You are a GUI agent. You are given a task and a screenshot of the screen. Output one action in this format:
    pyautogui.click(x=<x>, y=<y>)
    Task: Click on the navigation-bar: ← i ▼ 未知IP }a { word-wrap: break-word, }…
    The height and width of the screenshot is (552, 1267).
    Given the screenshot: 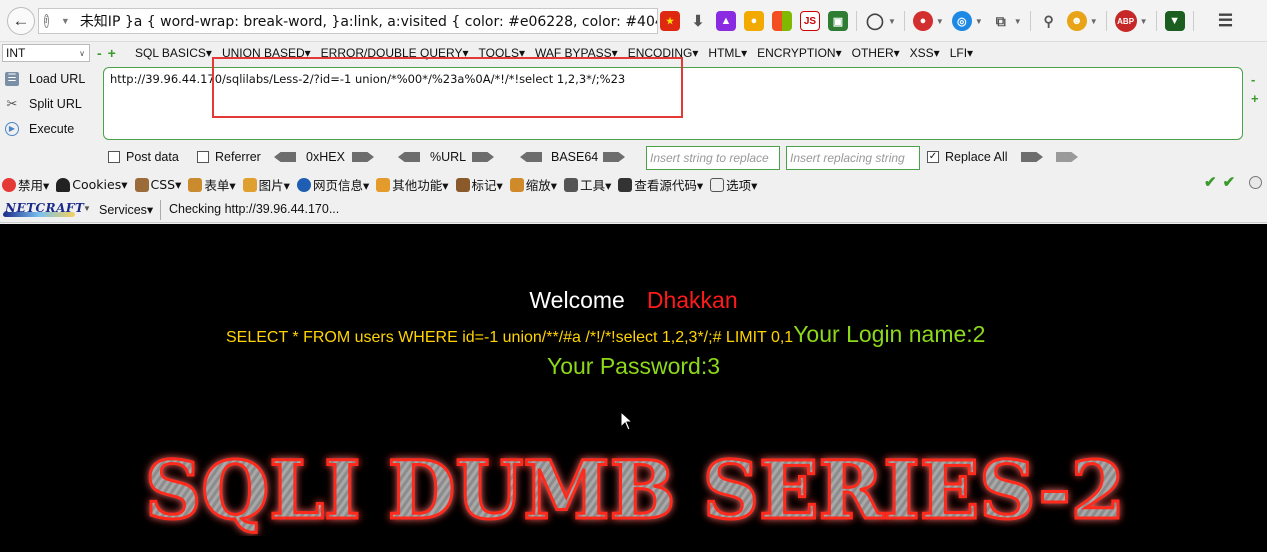 What is the action you would take?
    pyautogui.click(x=633, y=21)
    